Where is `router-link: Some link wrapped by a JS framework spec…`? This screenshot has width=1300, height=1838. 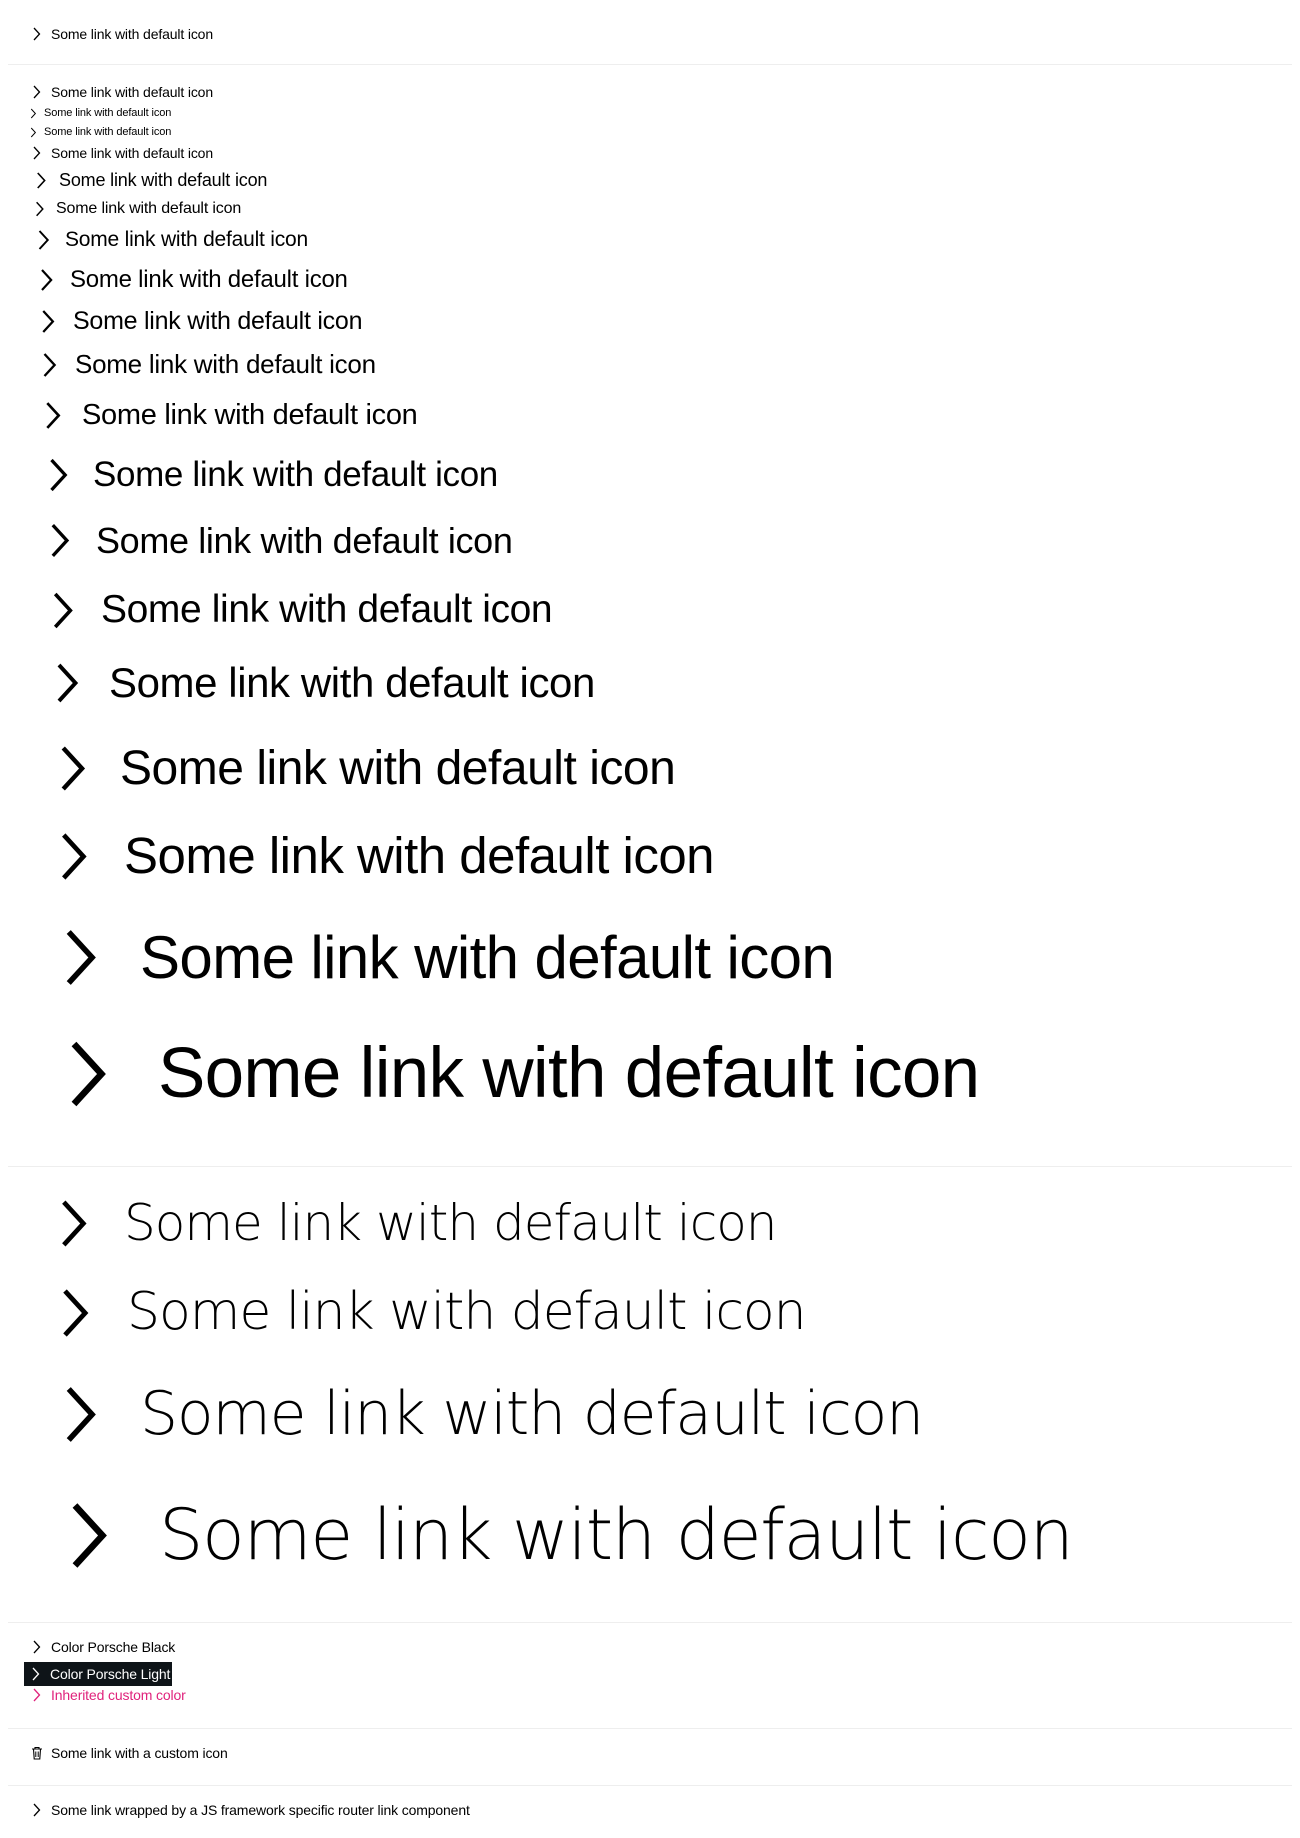
router-link: Some link wrapped by a JS framework spec… is located at coordinates (250, 1810).